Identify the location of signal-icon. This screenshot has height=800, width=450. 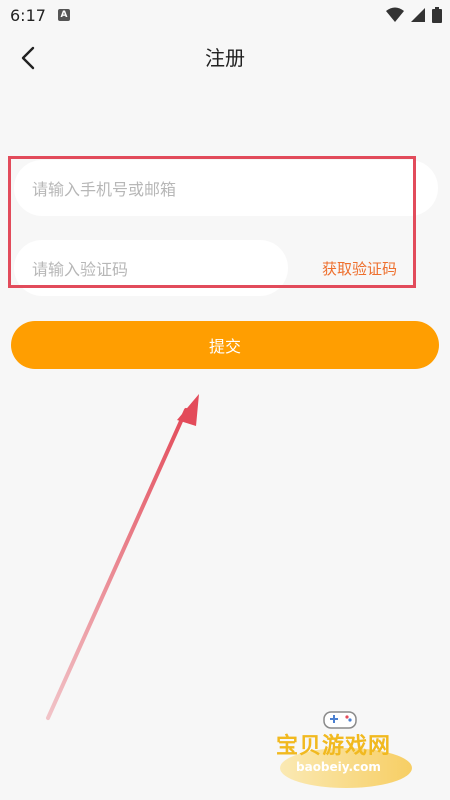
(418, 15).